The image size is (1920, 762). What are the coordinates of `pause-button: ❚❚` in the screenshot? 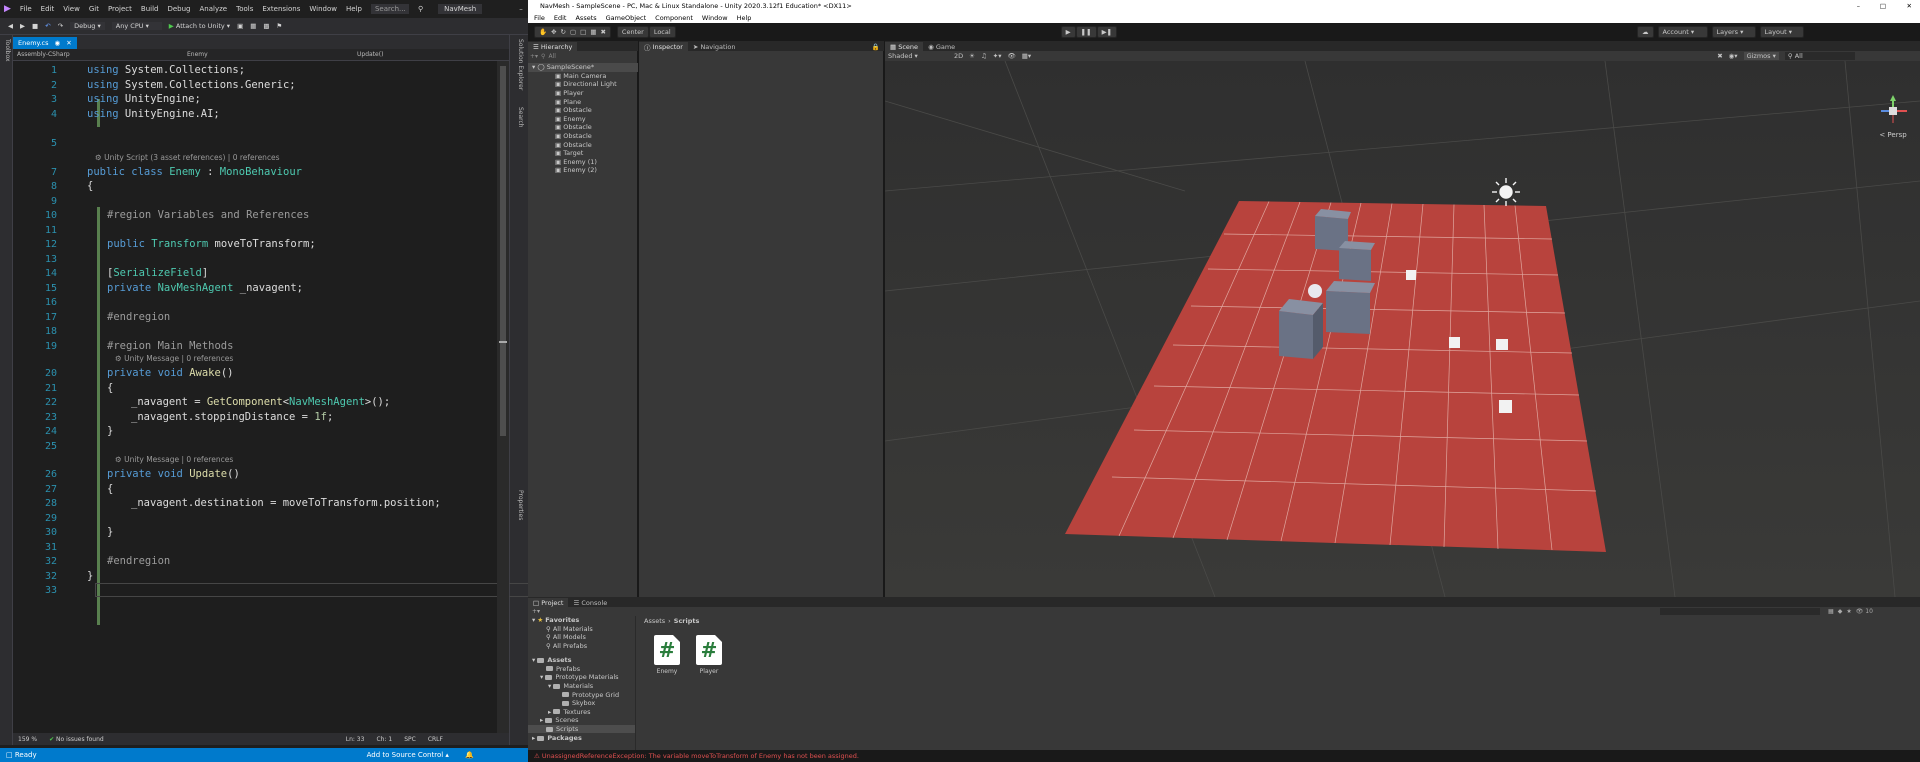 It's located at (1086, 32).